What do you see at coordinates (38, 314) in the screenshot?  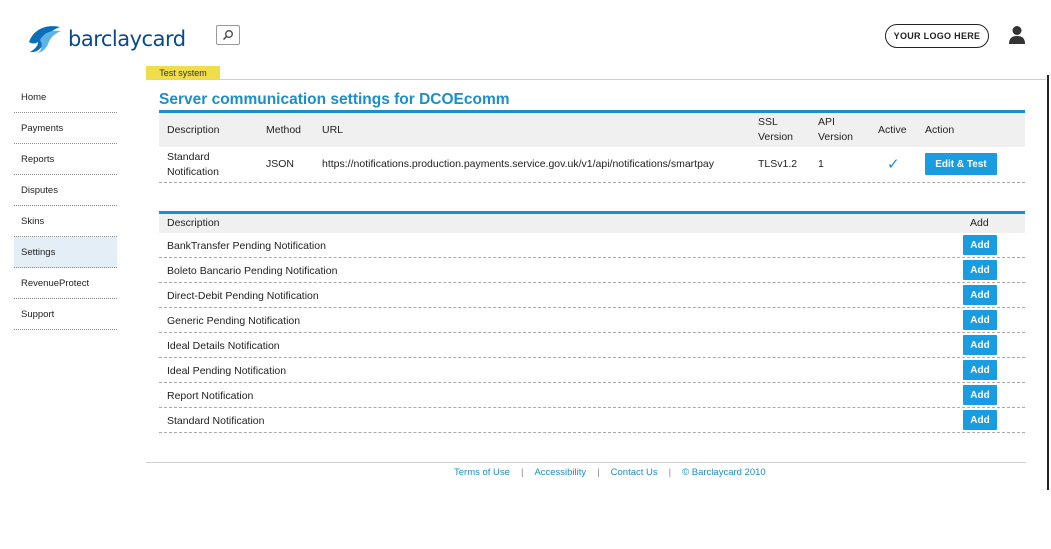 I see `sidebar-item-label: Support` at bounding box center [38, 314].